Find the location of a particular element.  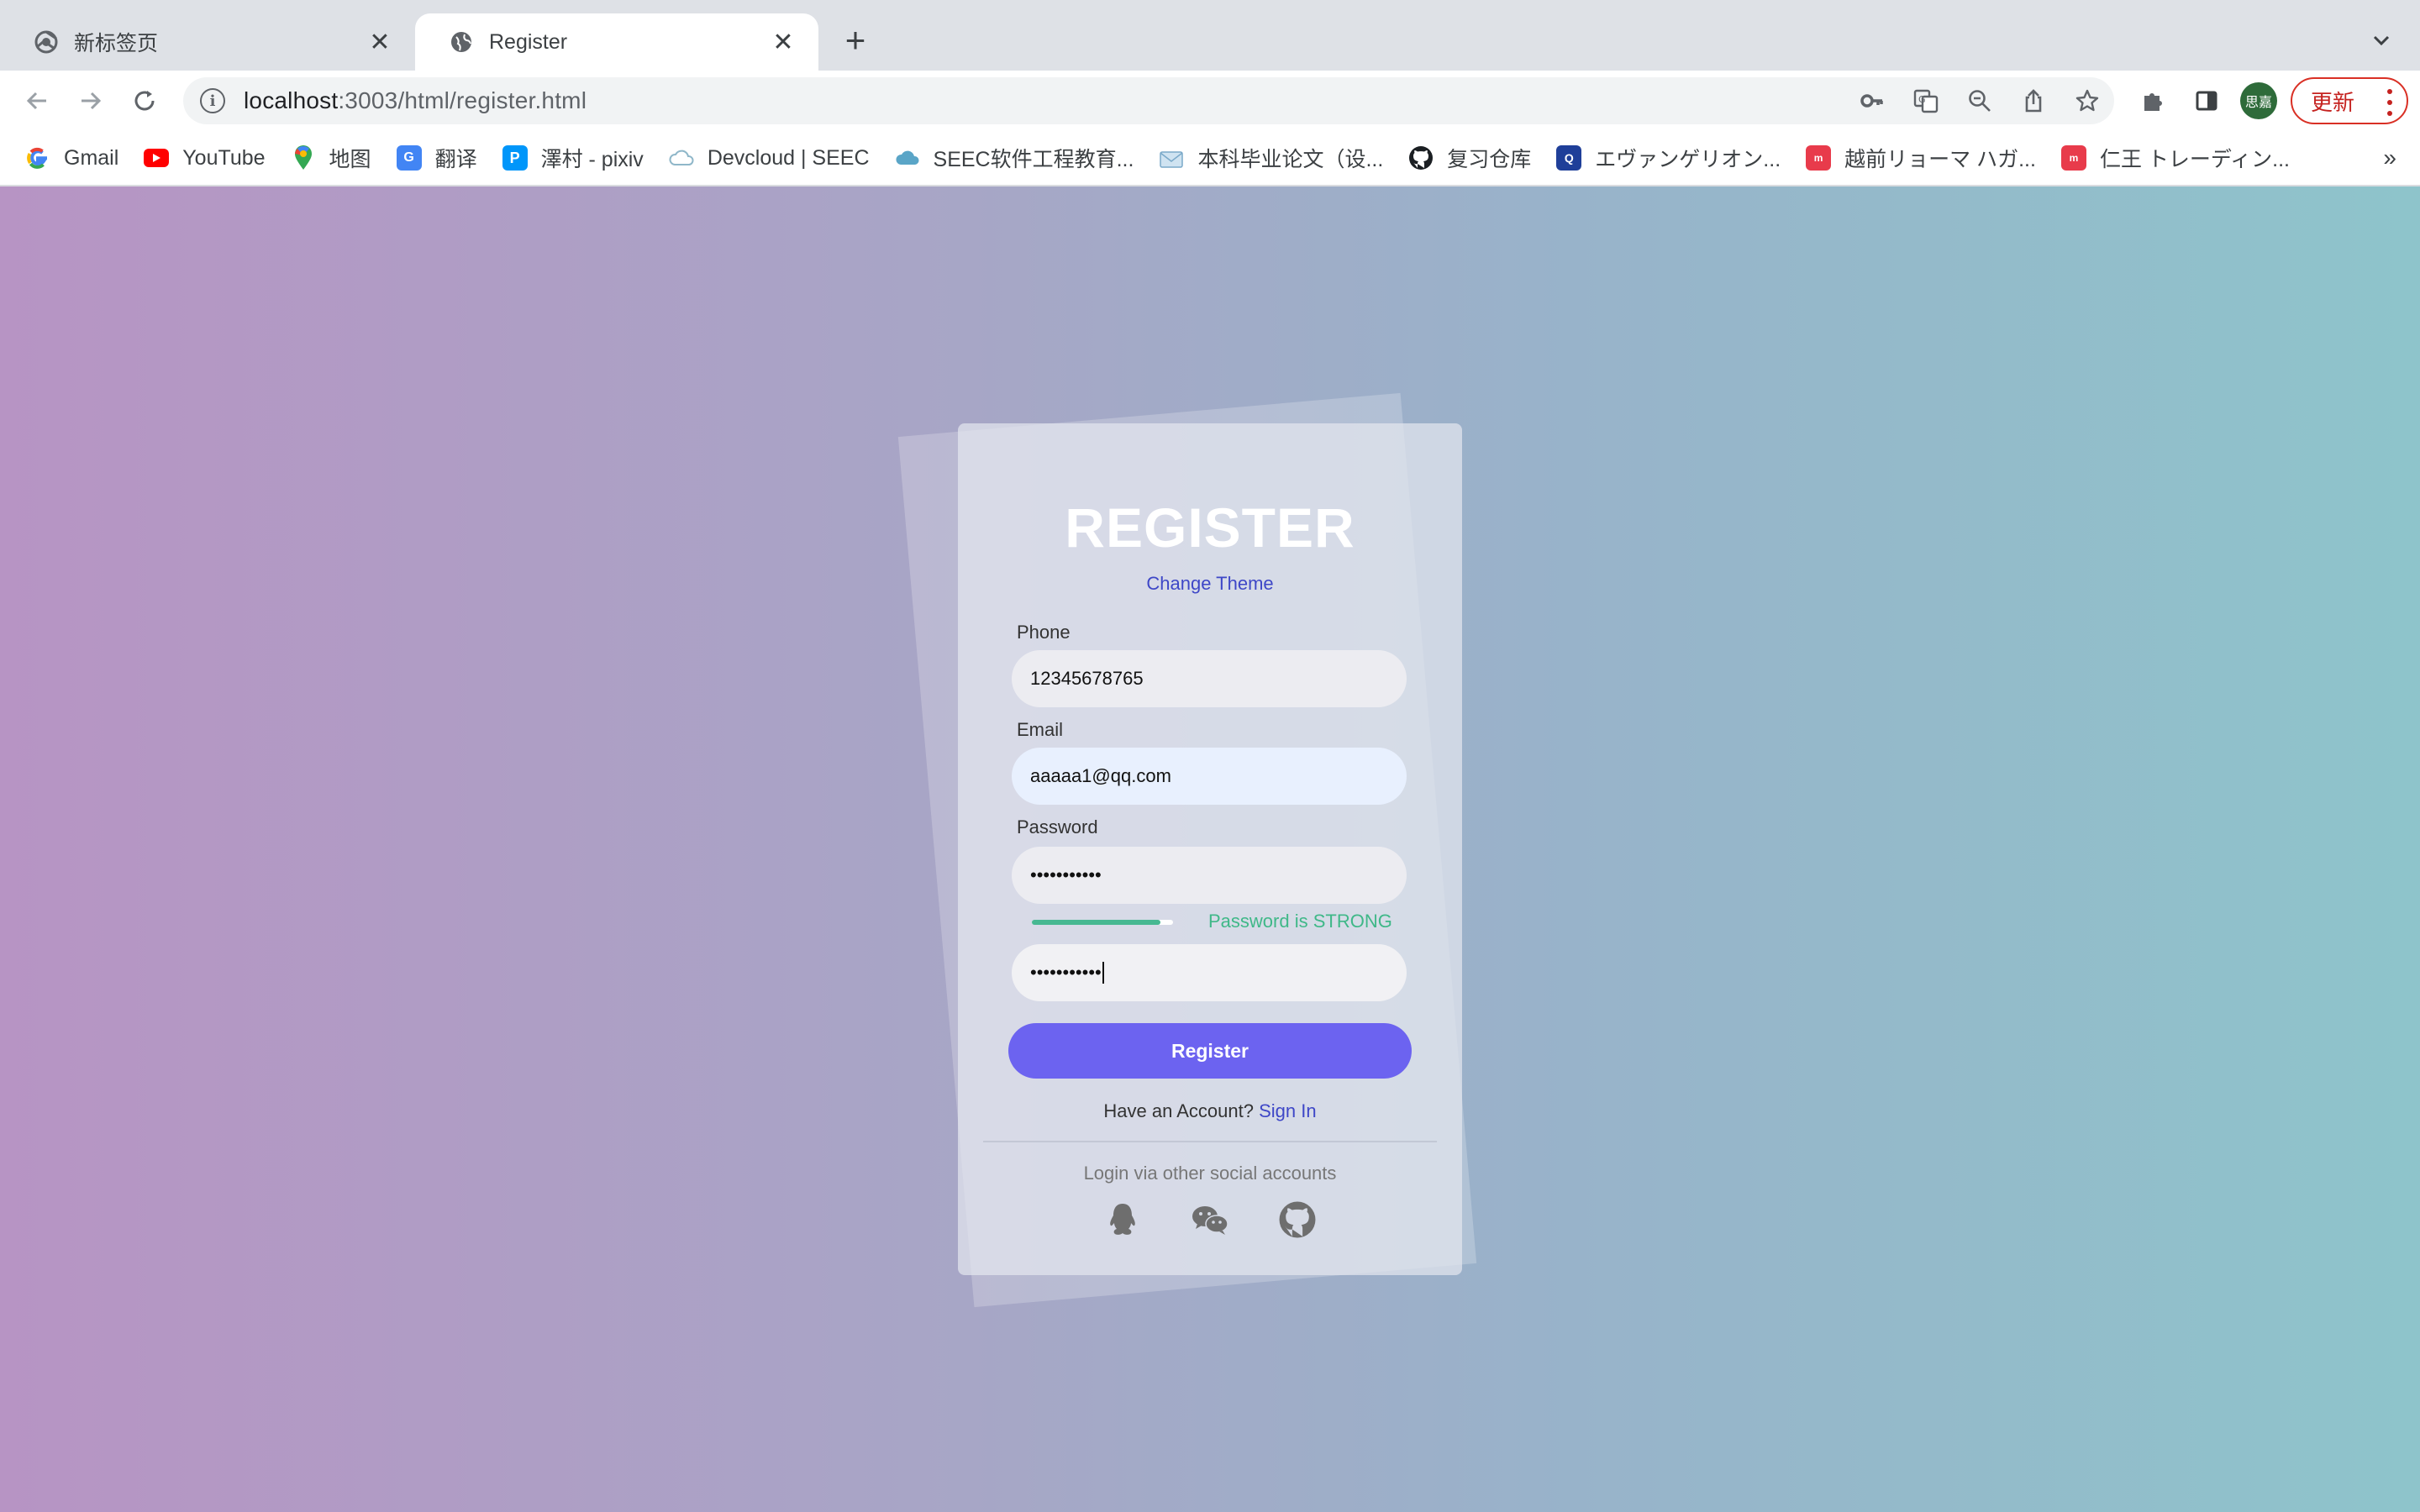

tab-title: 新标签页 is located at coordinates (116, 43).